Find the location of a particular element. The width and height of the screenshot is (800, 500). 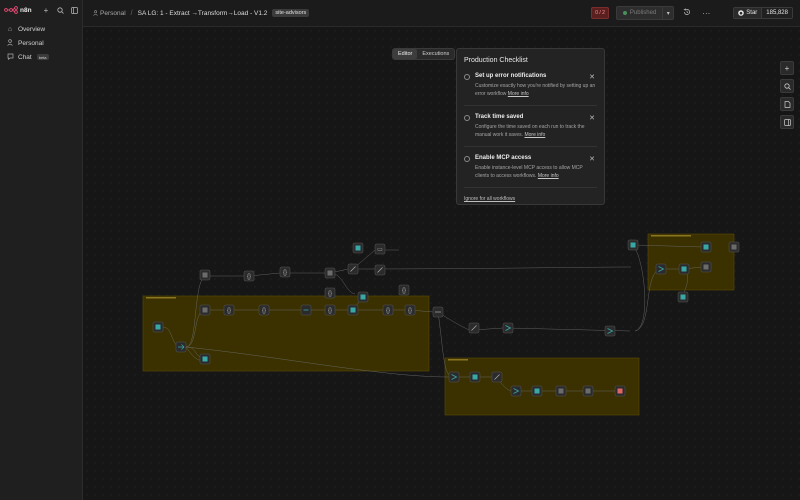

github-star-label: Star is located at coordinates (752, 13).